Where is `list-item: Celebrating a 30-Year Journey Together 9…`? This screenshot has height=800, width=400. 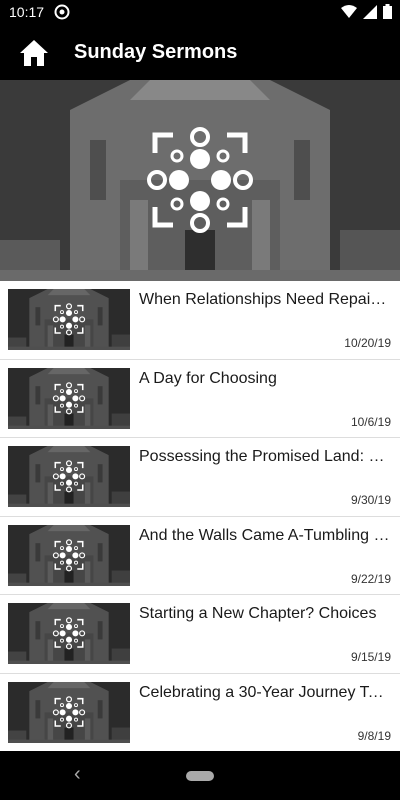 list-item: Celebrating a 30-Year Journey Together 9… is located at coordinates (200, 713).